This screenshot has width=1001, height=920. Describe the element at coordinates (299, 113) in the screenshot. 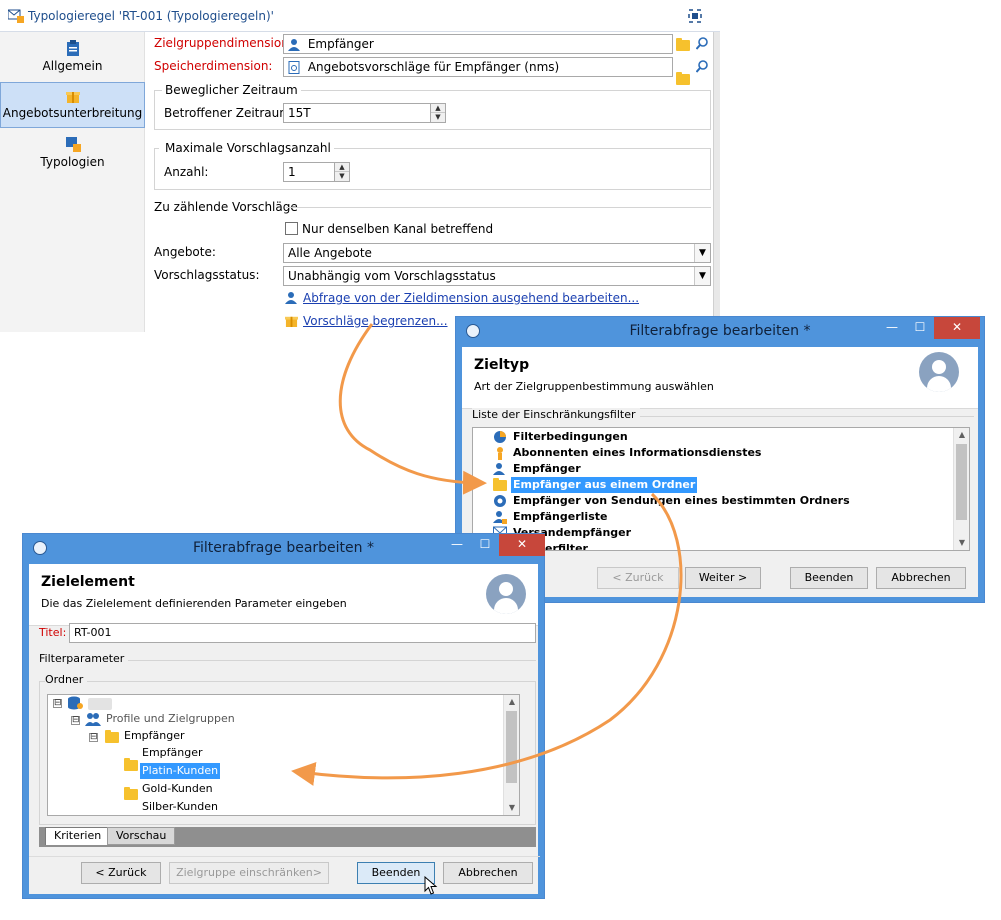

I see `period-value: 15T` at that location.